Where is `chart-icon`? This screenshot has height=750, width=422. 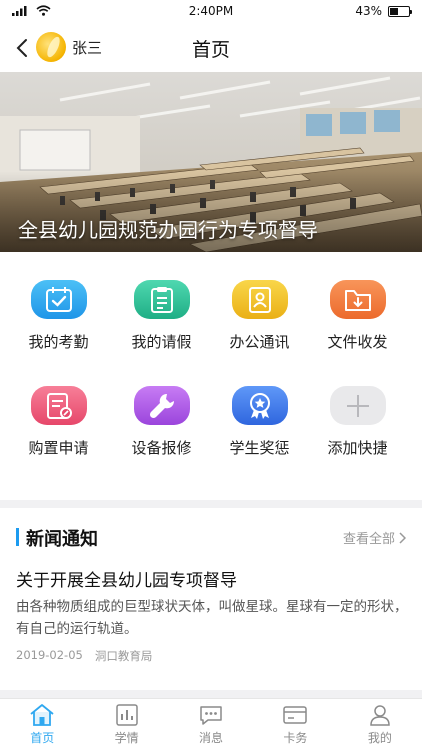 chart-icon is located at coordinates (126, 715).